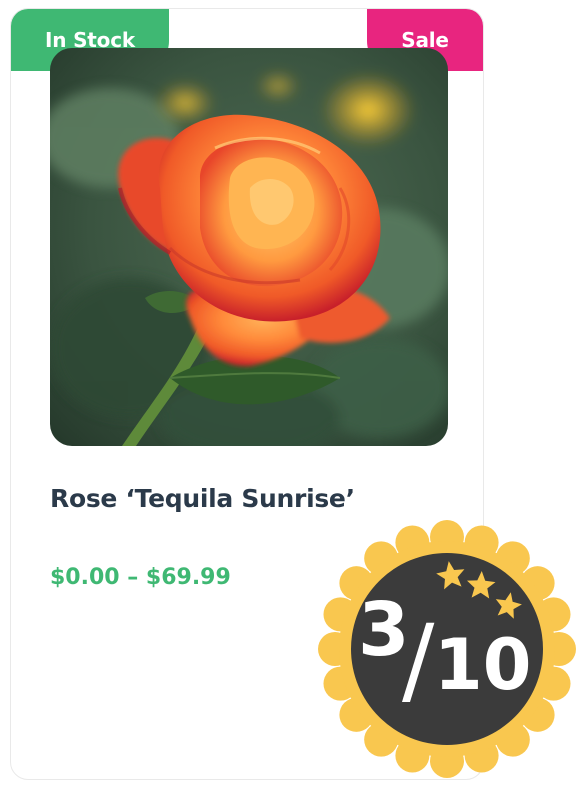  Describe the element at coordinates (140, 577) in the screenshot. I see `product-price-range: $0.00 – $69.99` at that location.